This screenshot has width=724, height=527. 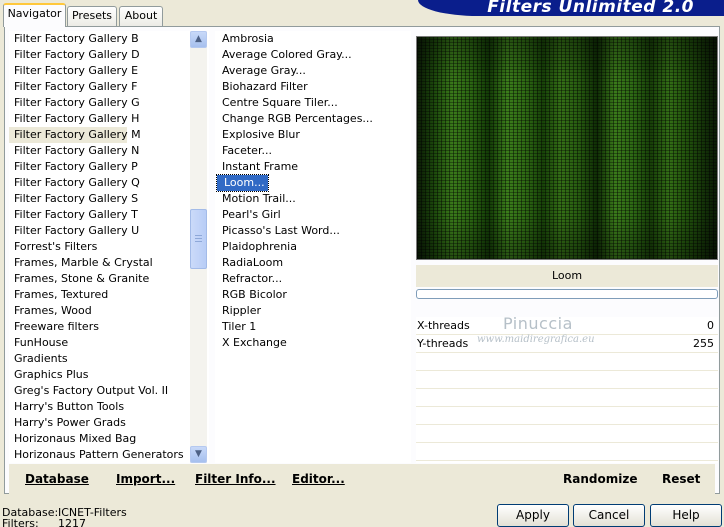 What do you see at coordinates (313, 135) in the screenshot?
I see `filter-item: Explosive Blur` at bounding box center [313, 135].